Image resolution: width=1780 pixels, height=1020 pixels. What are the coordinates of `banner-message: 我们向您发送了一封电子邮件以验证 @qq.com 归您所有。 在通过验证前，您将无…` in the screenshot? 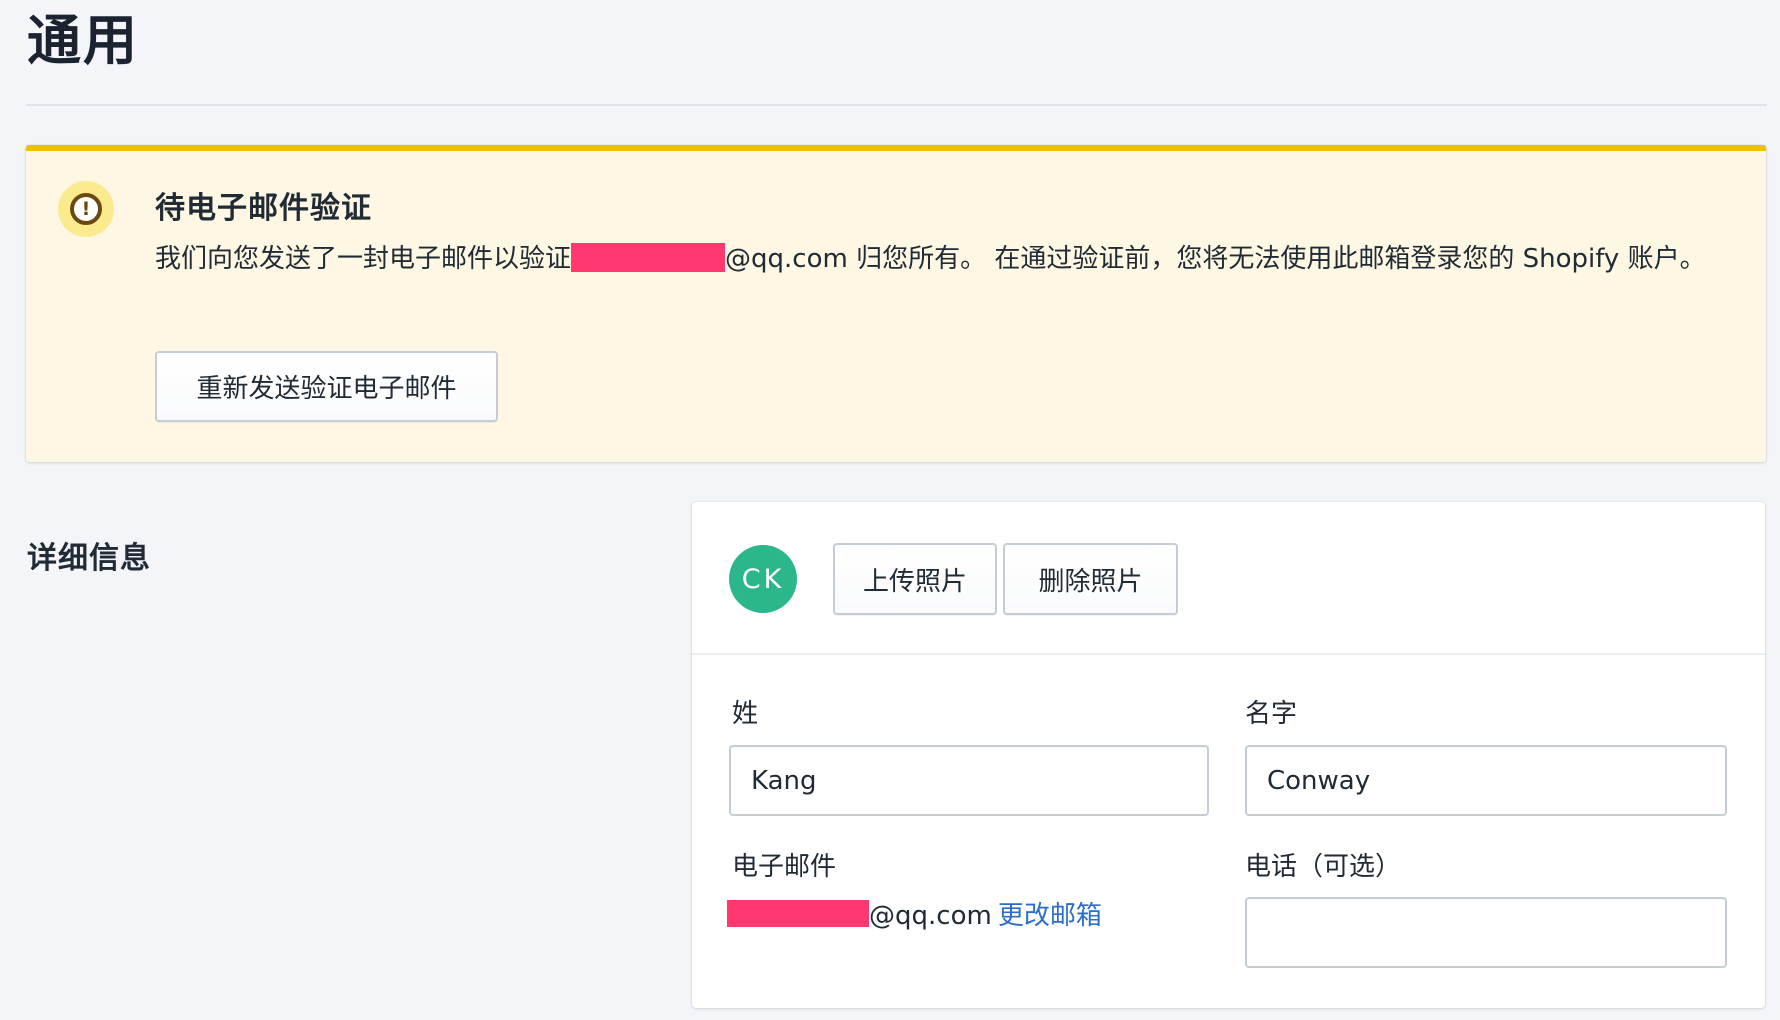 It's located at (945, 259).